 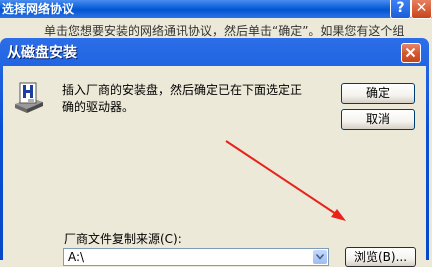 I want to click on source-path-input: A:\, so click(x=76, y=257).